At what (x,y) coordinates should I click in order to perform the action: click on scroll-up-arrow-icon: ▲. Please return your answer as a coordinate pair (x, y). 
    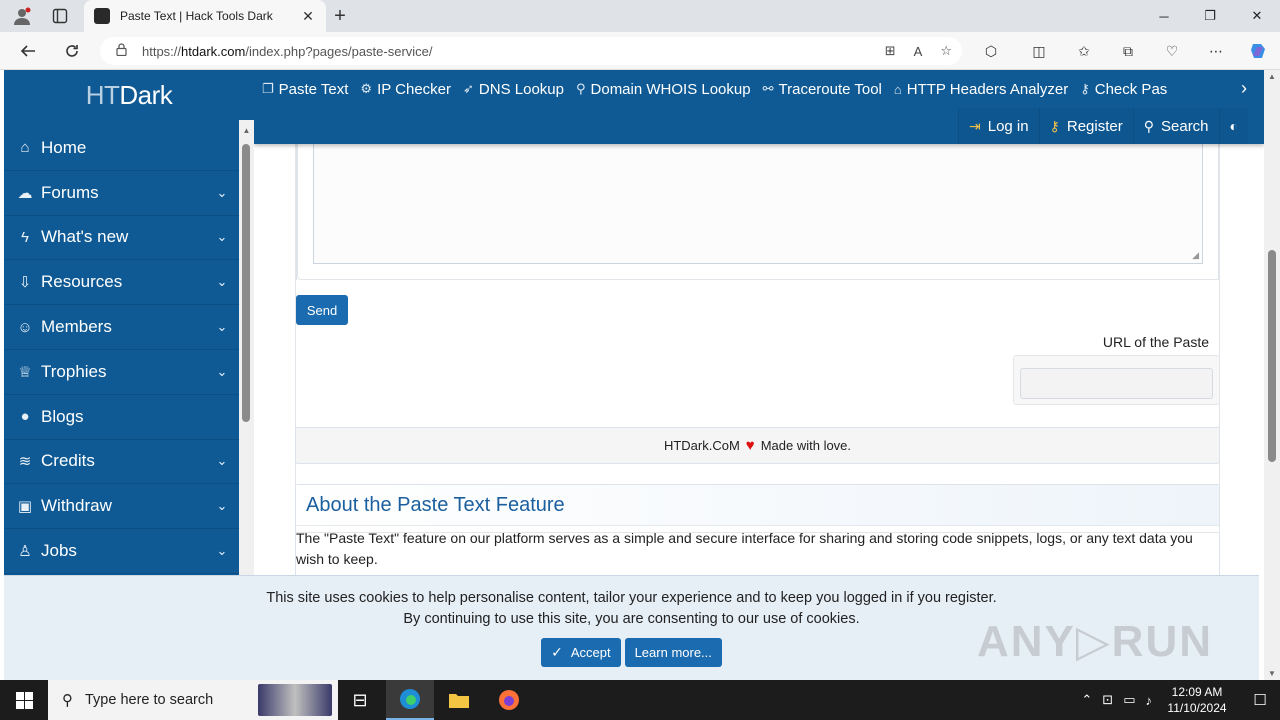
    Looking at the image, I should click on (246, 130).